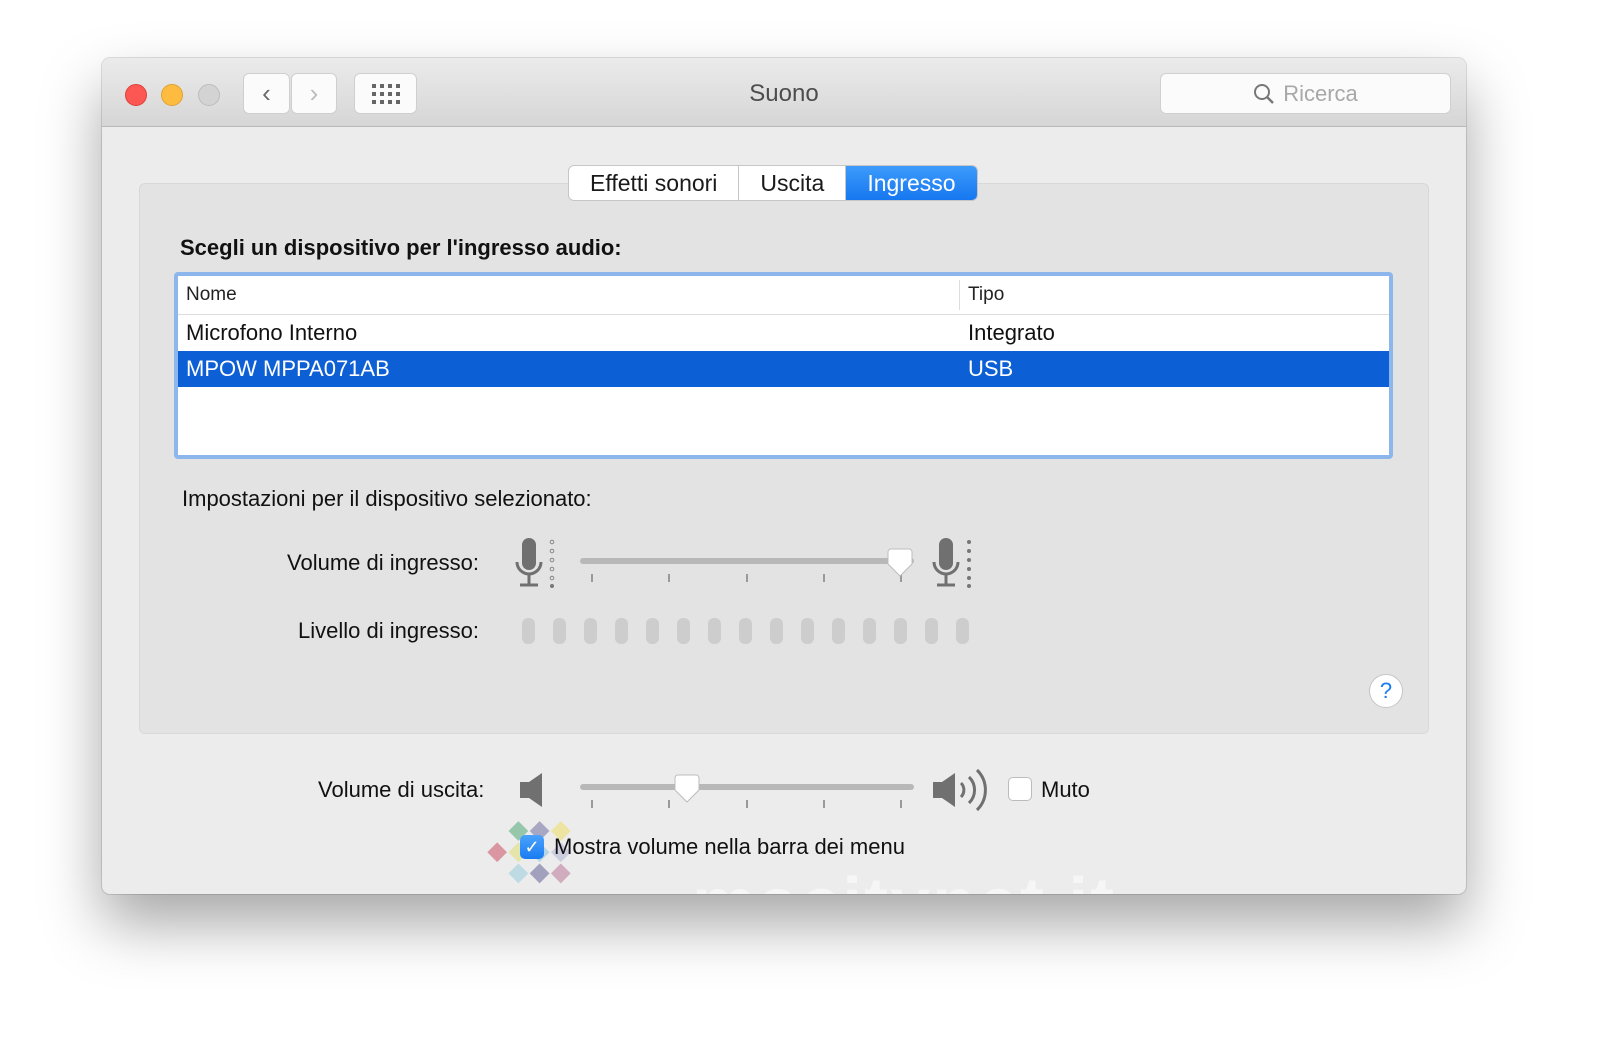  What do you see at coordinates (911, 183) in the screenshot?
I see `tab-ingresso: Ingresso` at bounding box center [911, 183].